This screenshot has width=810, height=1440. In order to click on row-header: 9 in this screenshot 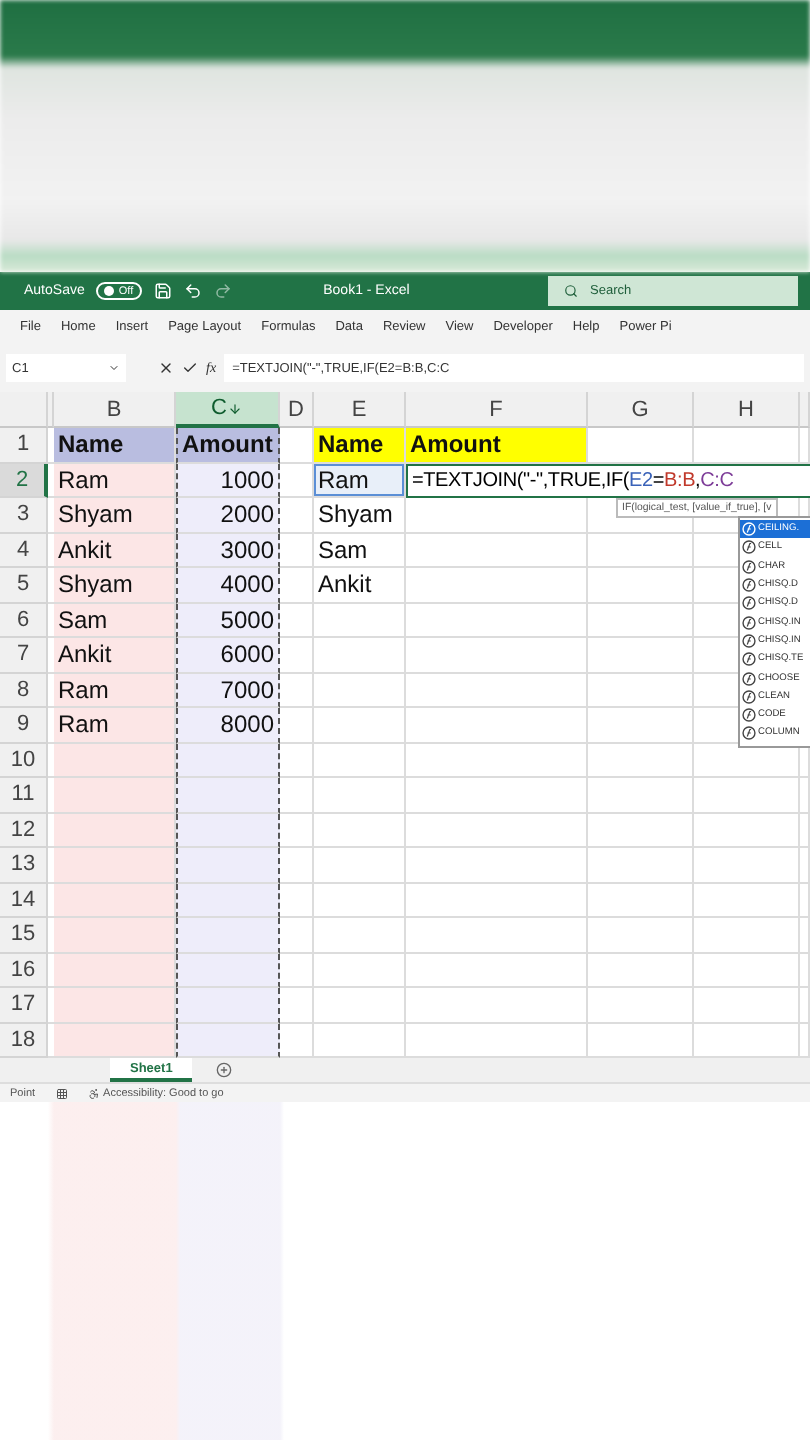, I will do `click(24, 725)`.